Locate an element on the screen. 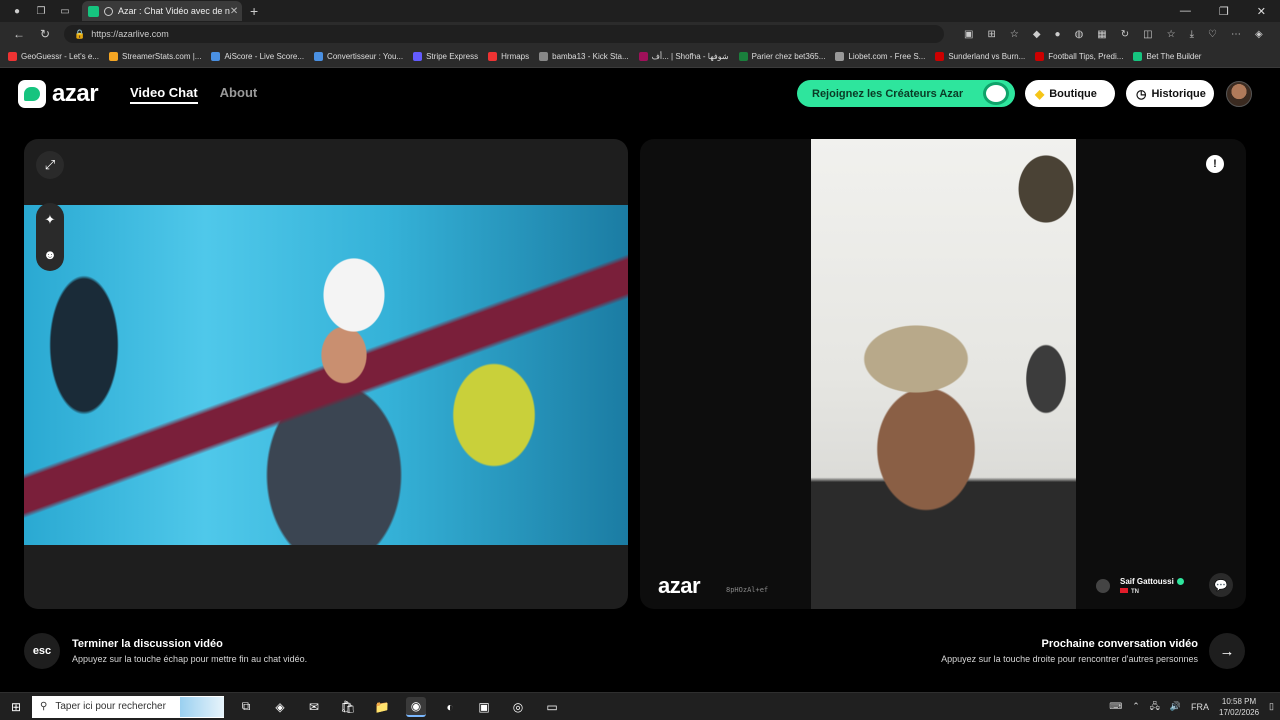 This screenshot has height=720, width=1280. keyboard-icon: ⌨ is located at coordinates (1115, 706).